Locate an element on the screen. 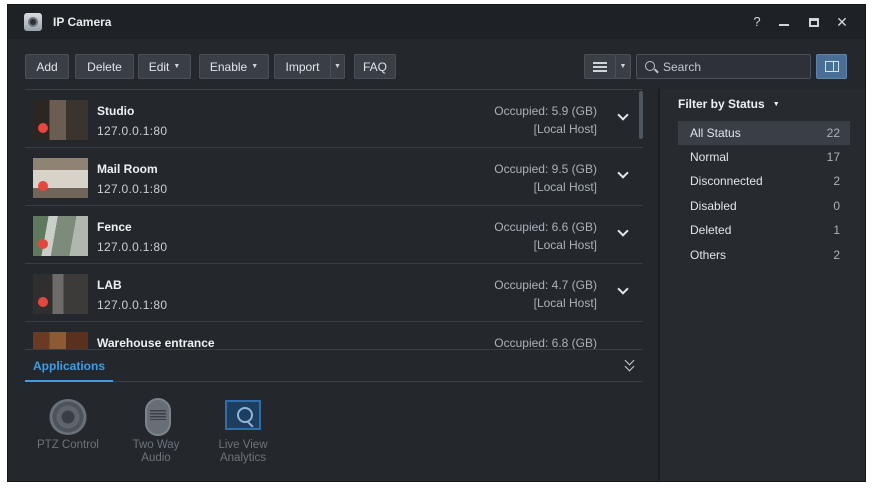 The width and height of the screenshot is (874, 492). camera-name: Warehouse entrance is located at coordinates (156, 342).